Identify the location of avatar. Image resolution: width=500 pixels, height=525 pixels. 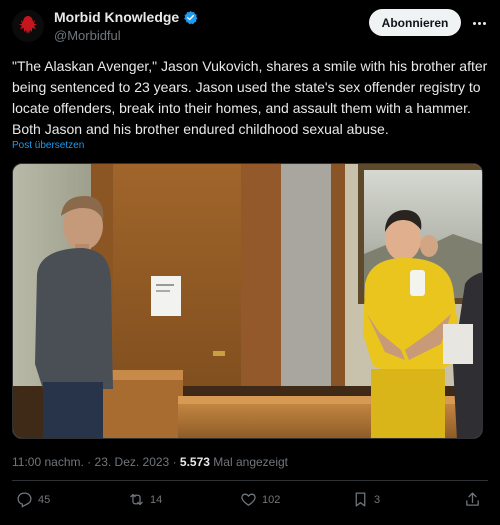
(28, 26).